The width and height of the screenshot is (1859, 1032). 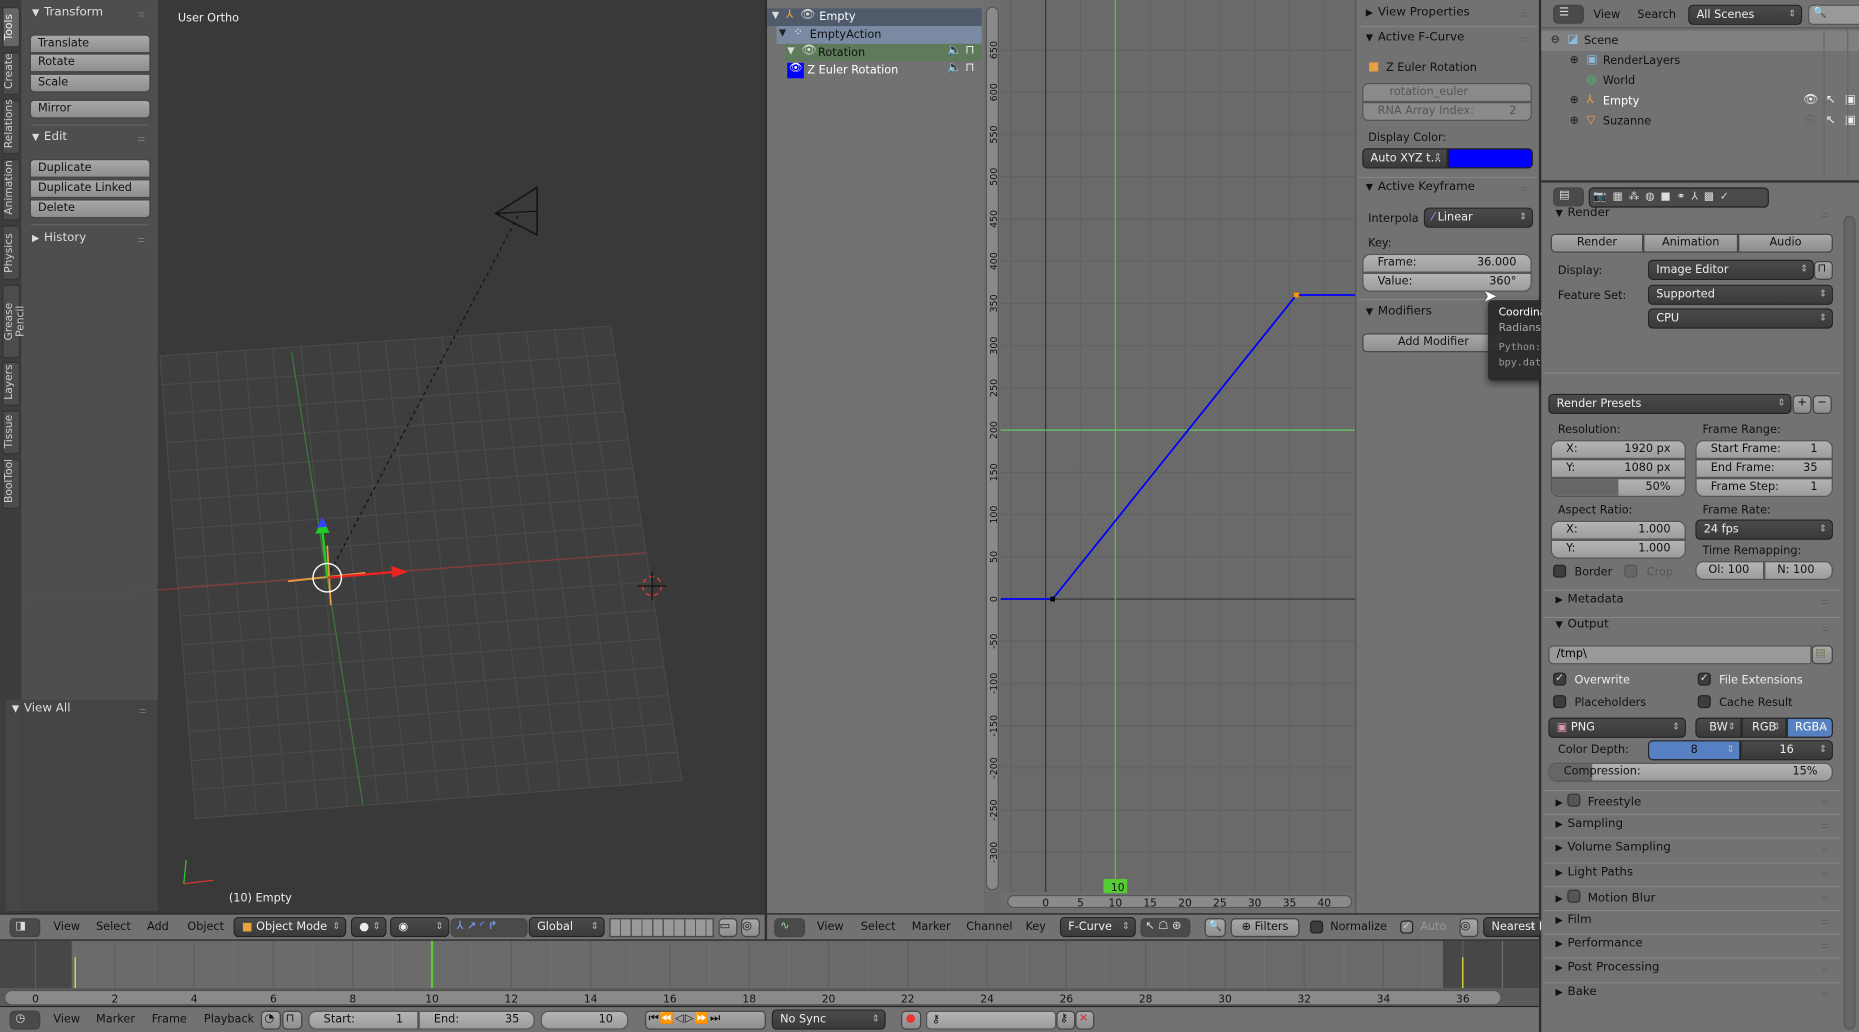 What do you see at coordinates (1265, 928) in the screenshot?
I see `filters-button: ⊕ Filters` at bounding box center [1265, 928].